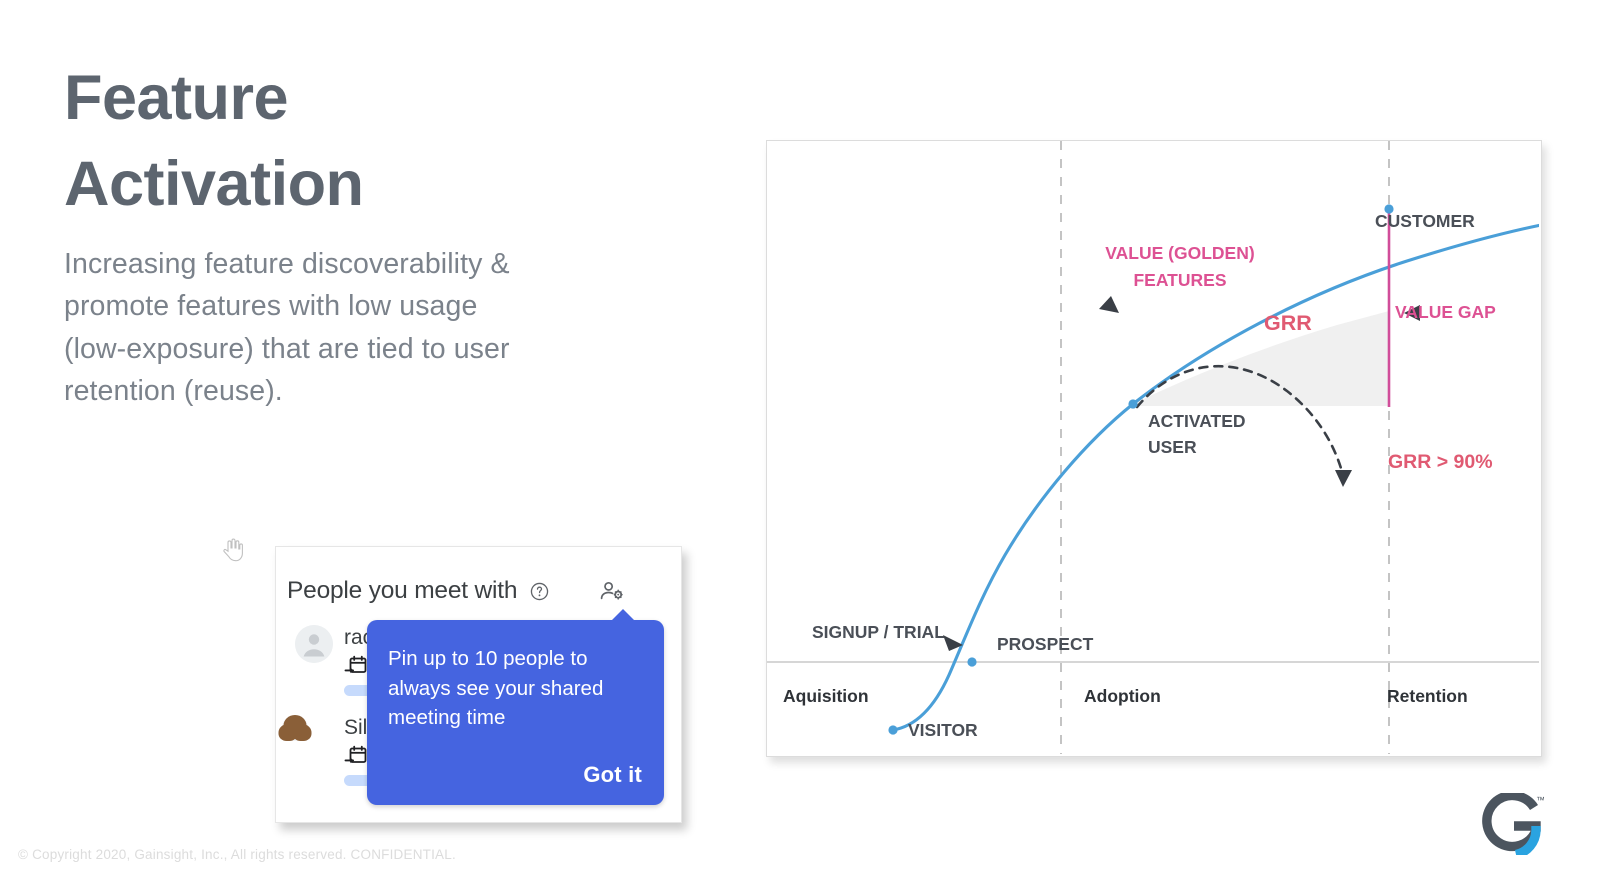 The height and width of the screenshot is (888, 1600). I want to click on list-item-label: Sil, so click(356, 727).